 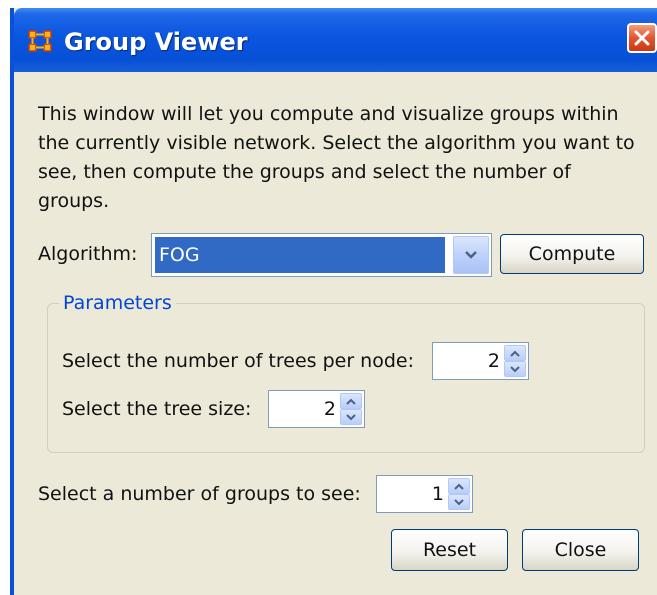 What do you see at coordinates (335, 40) in the screenshot?
I see `title-bar: Group Viewer` at bounding box center [335, 40].